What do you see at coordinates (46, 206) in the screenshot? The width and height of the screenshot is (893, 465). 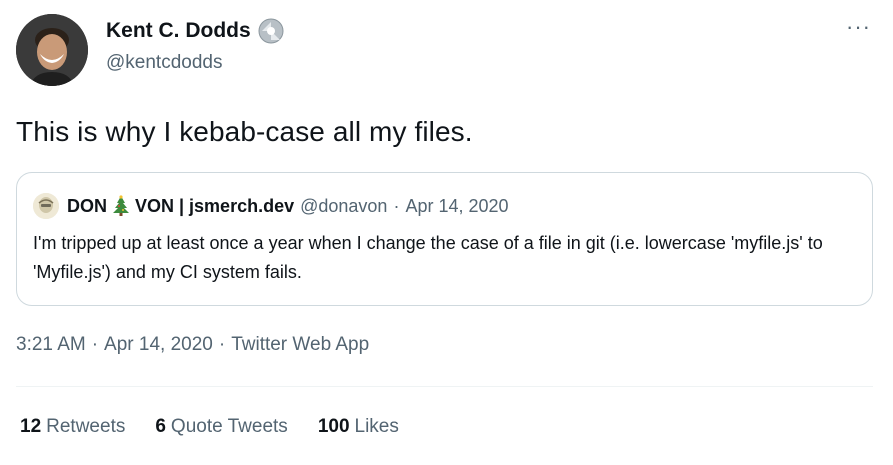 I see `quote-avatar` at bounding box center [46, 206].